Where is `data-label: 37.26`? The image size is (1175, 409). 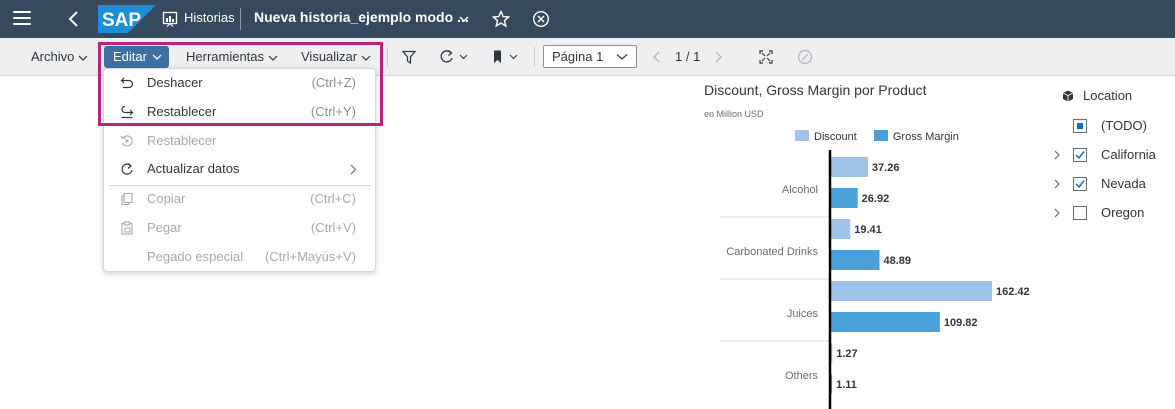
data-label: 37.26 is located at coordinates (886, 168).